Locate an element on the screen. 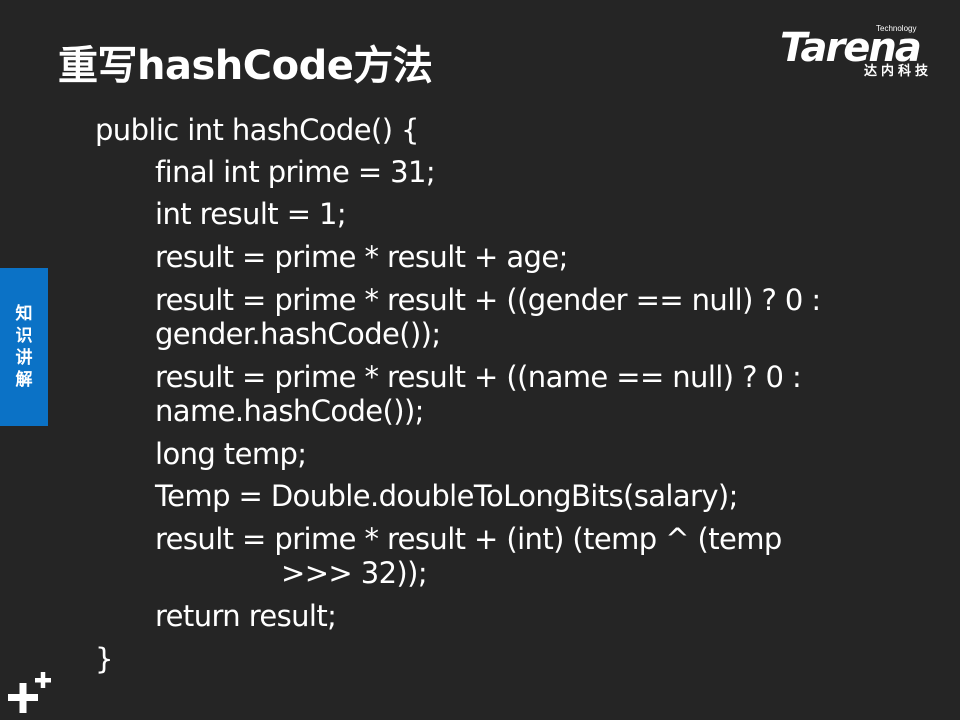  code-line-4: result = prime * result + age; is located at coordinates (361, 257).